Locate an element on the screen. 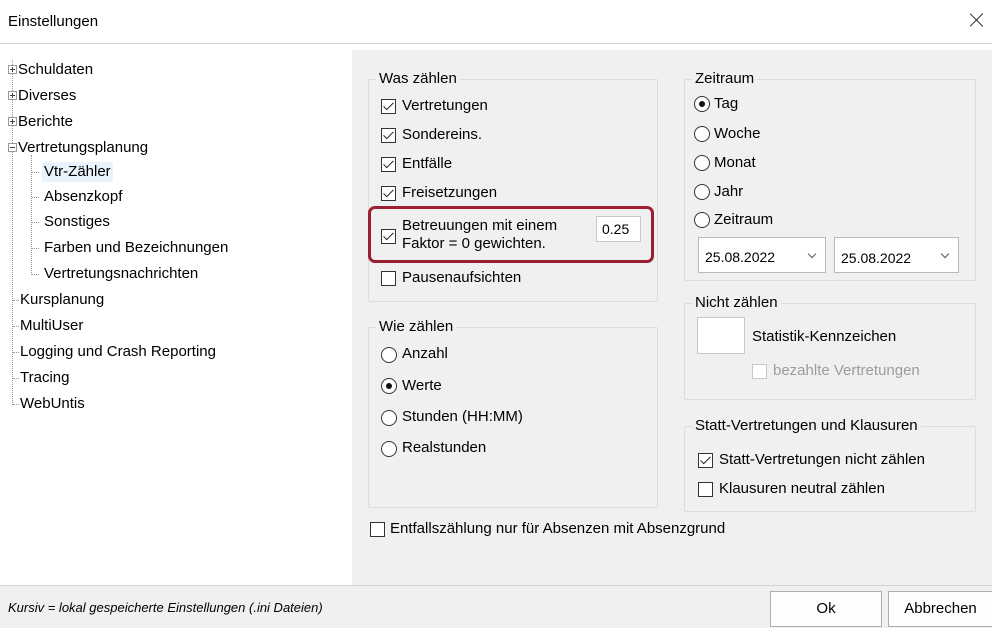 This screenshot has height=628, width=992. freisetzungen-label: Freisetzungen is located at coordinates (450, 192).